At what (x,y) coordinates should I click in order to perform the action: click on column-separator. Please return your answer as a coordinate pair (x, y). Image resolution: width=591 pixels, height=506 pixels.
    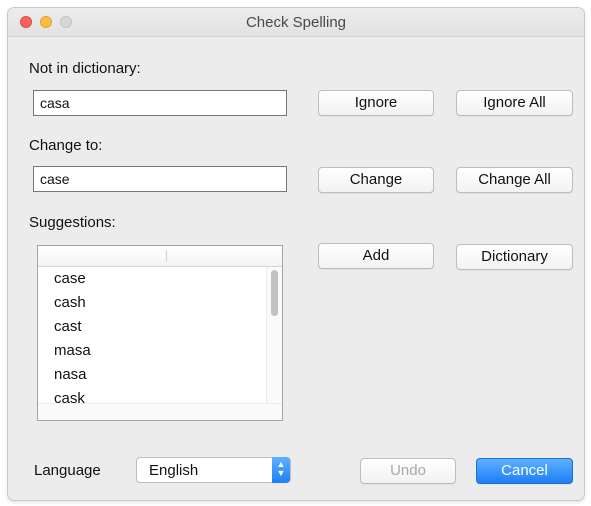
    Looking at the image, I should click on (166, 256).